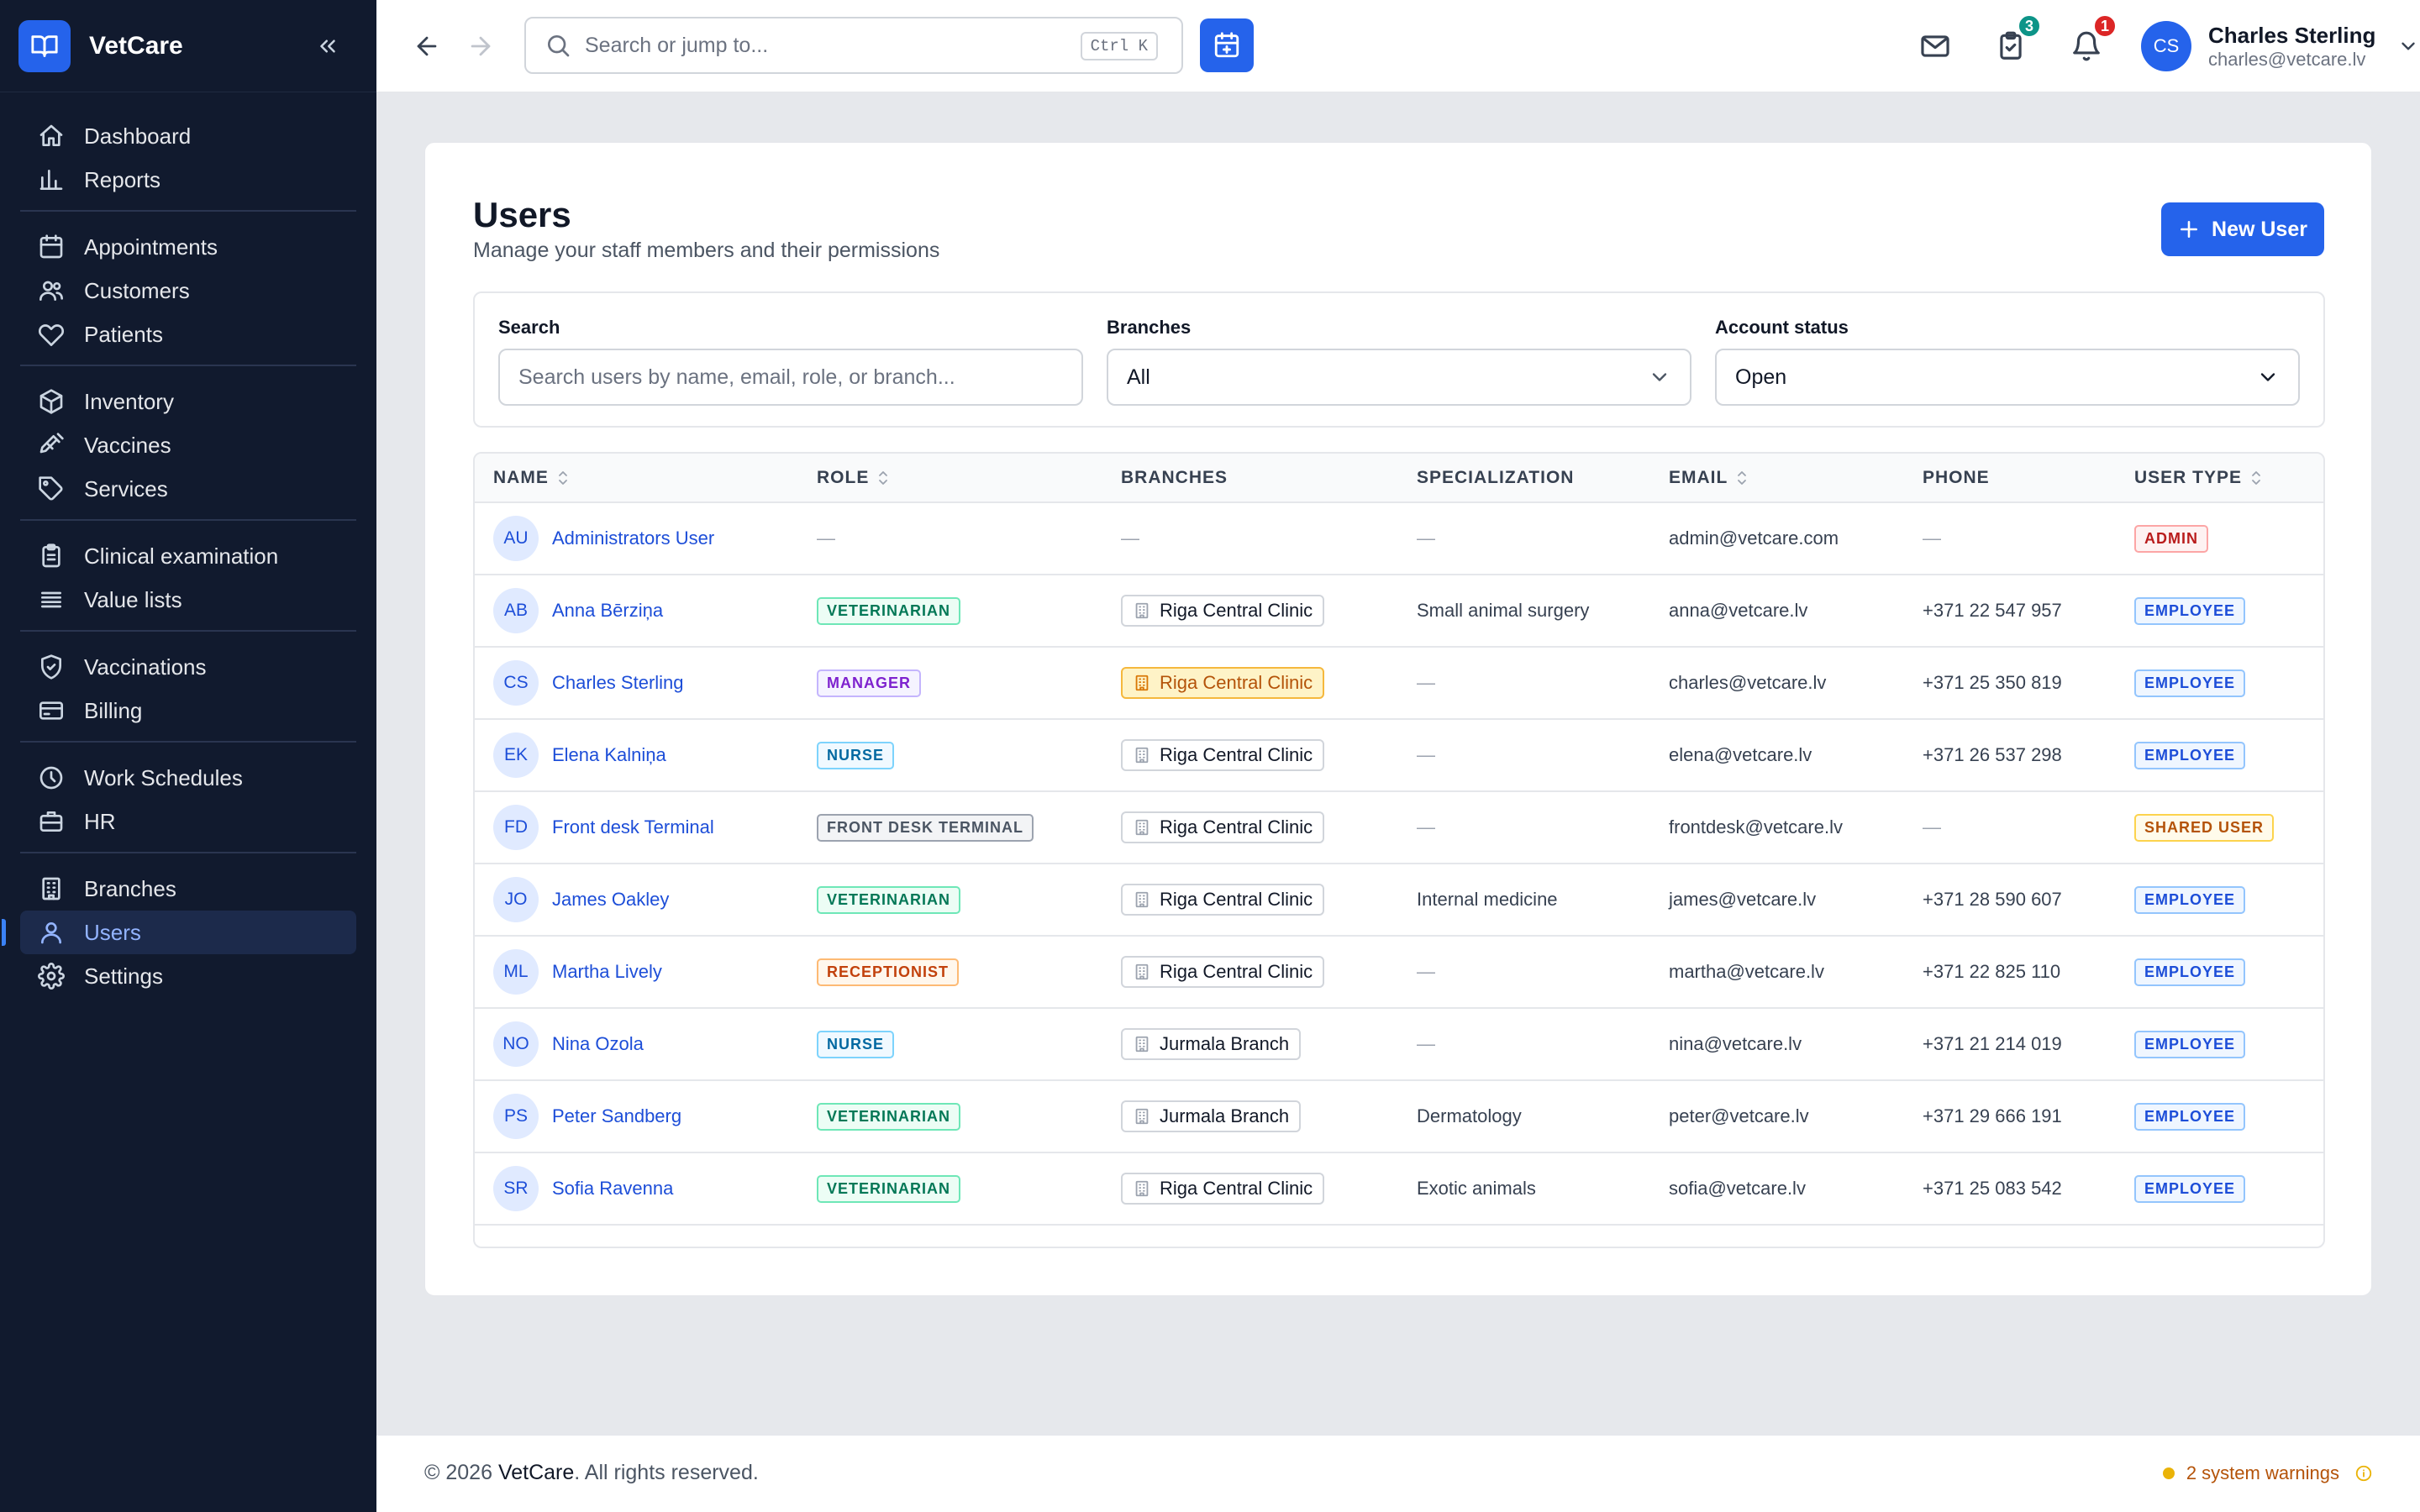 The width and height of the screenshot is (2420, 1512). I want to click on user-name-link: Elena Kalniņa, so click(609, 755).